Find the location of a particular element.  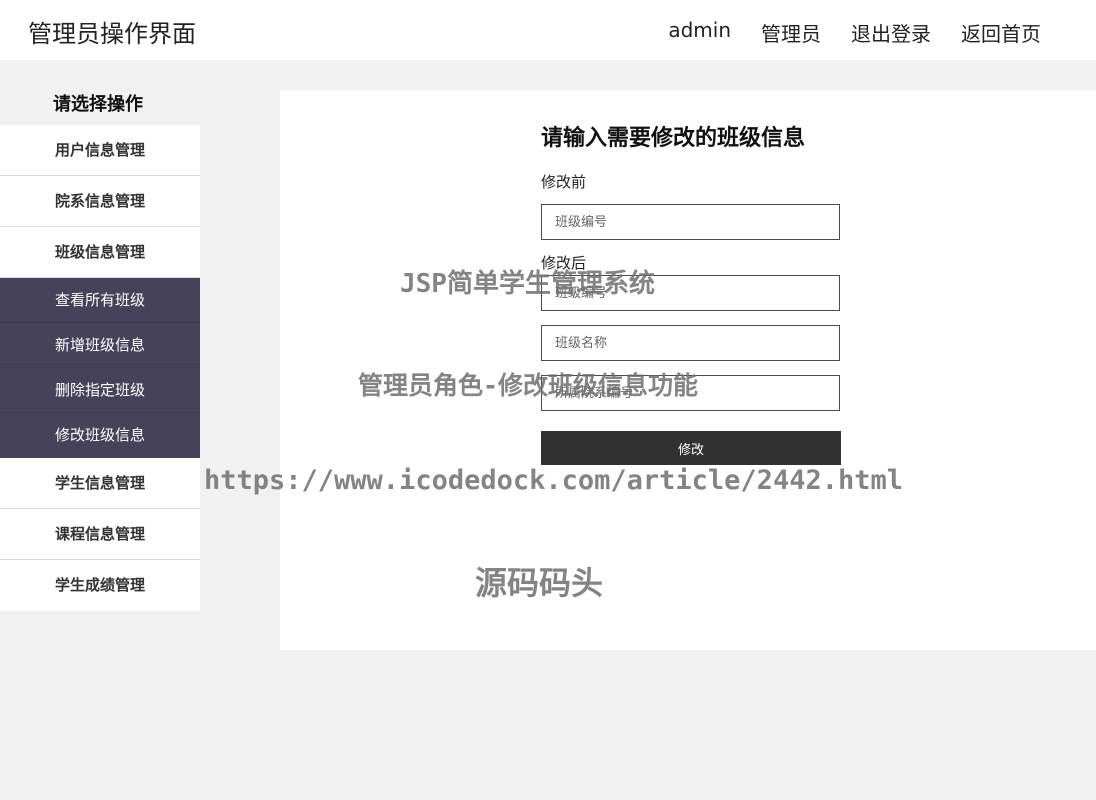

sidebar-item-user-management: 用户信息管理 is located at coordinates (100, 150).